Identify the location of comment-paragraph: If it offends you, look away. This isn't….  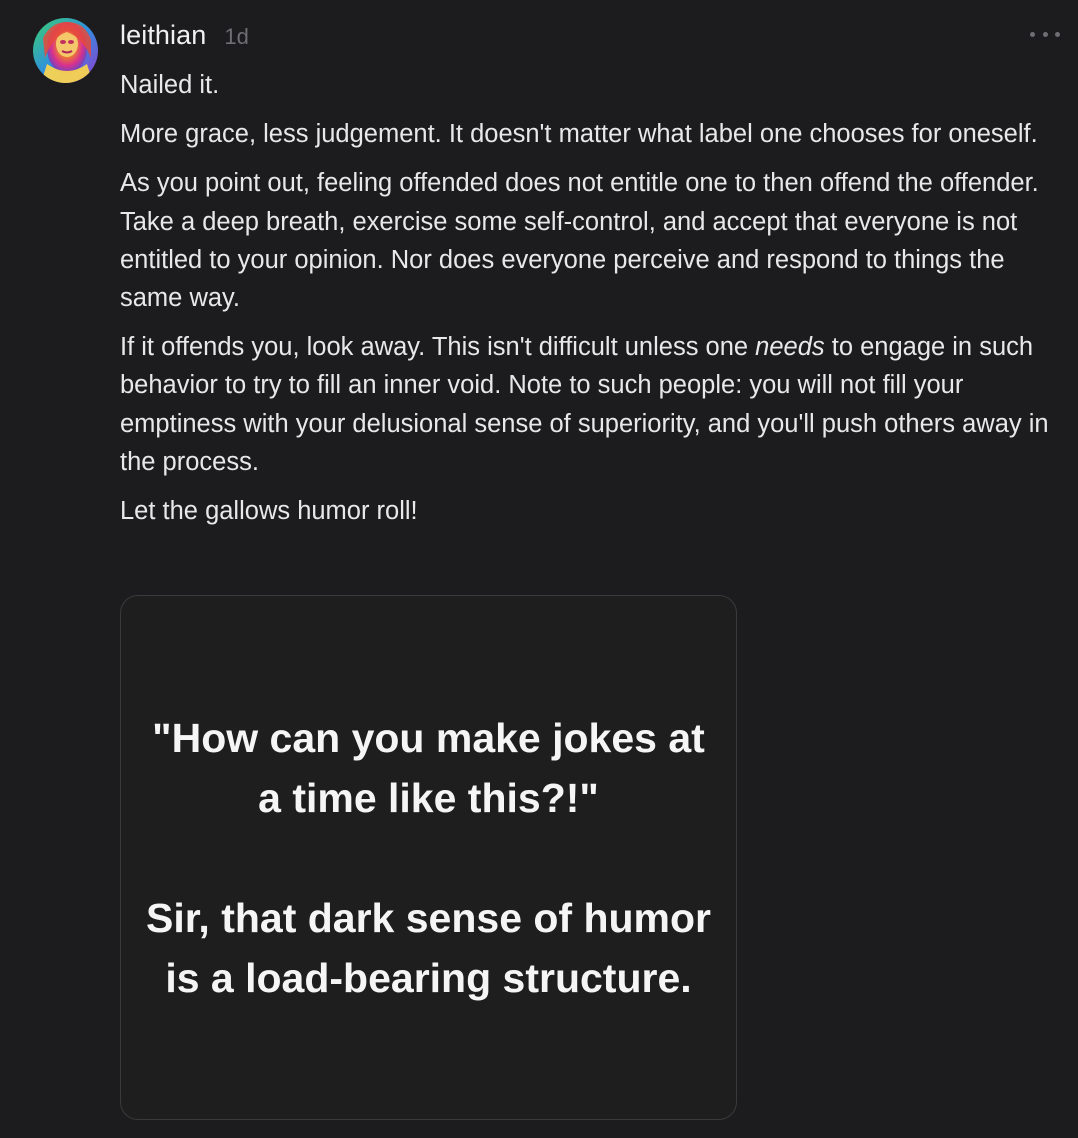
(592, 404).